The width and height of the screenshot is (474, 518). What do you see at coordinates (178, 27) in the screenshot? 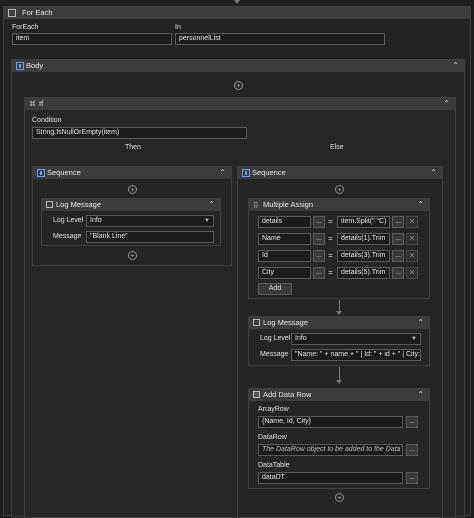
I see `in-label: In` at bounding box center [178, 27].